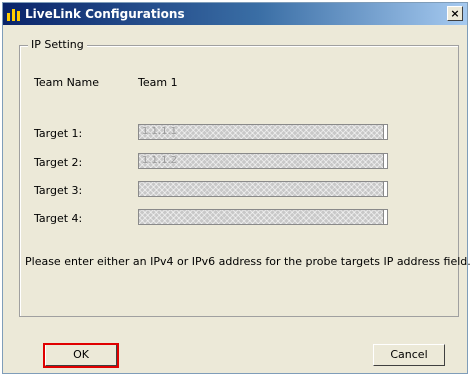 The image size is (470, 376). What do you see at coordinates (386, 161) in the screenshot?
I see `target-2-input-end` at bounding box center [386, 161].